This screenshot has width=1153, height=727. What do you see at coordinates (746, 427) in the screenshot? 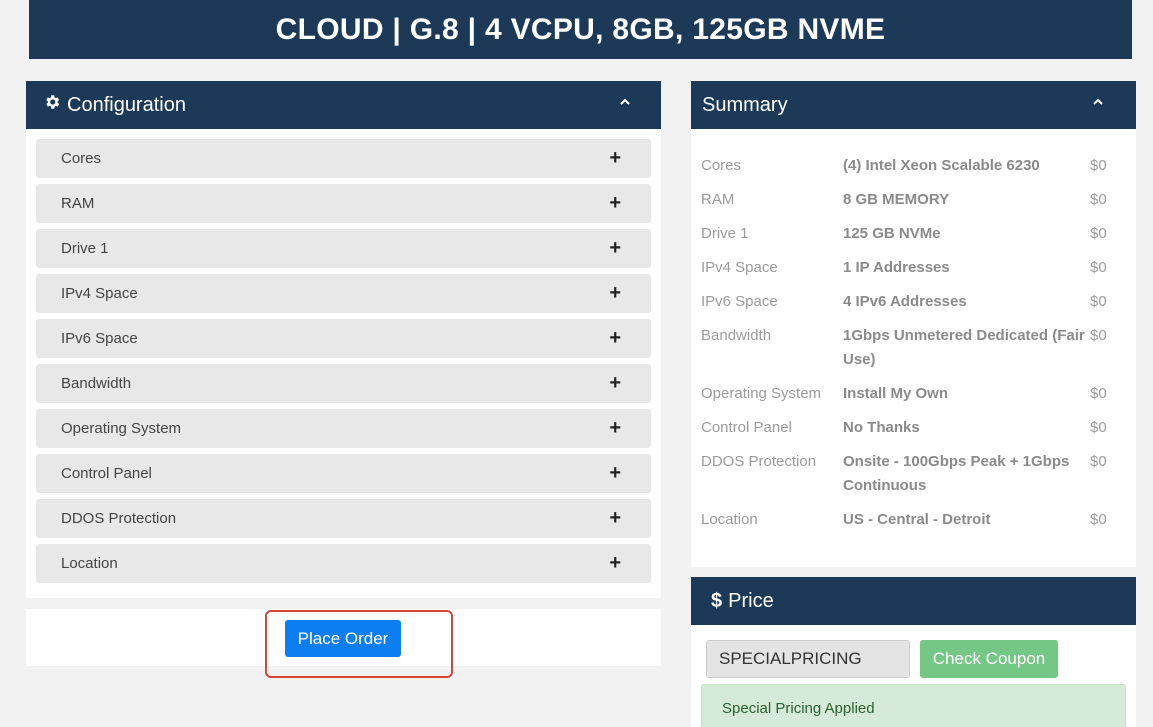
I see `summary-label: Control Panel` at bounding box center [746, 427].